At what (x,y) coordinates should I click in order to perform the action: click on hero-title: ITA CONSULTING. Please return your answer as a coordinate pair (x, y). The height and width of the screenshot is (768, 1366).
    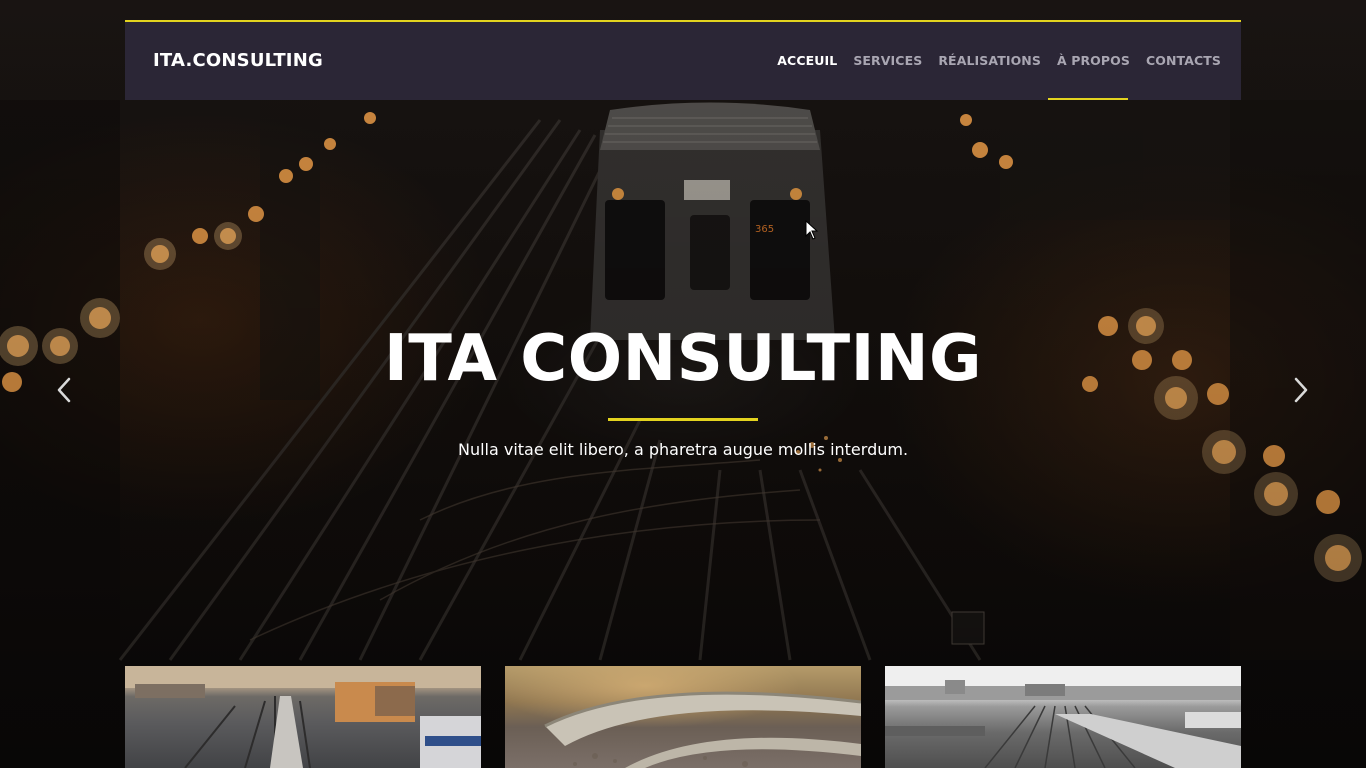
    Looking at the image, I should click on (683, 359).